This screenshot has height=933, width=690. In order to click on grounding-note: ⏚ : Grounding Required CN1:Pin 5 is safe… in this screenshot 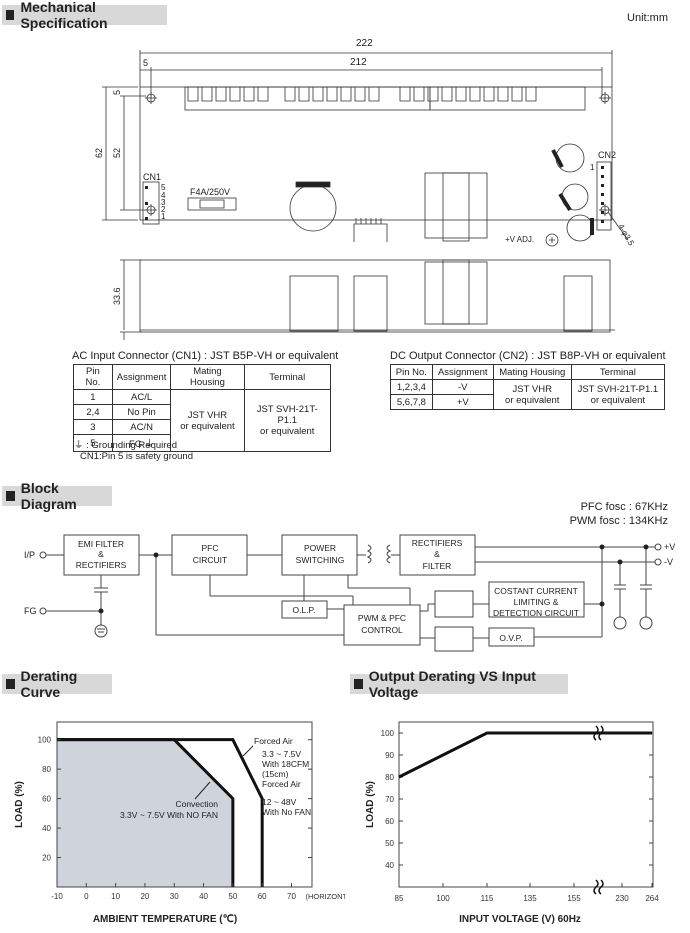, I will do `click(134, 451)`.